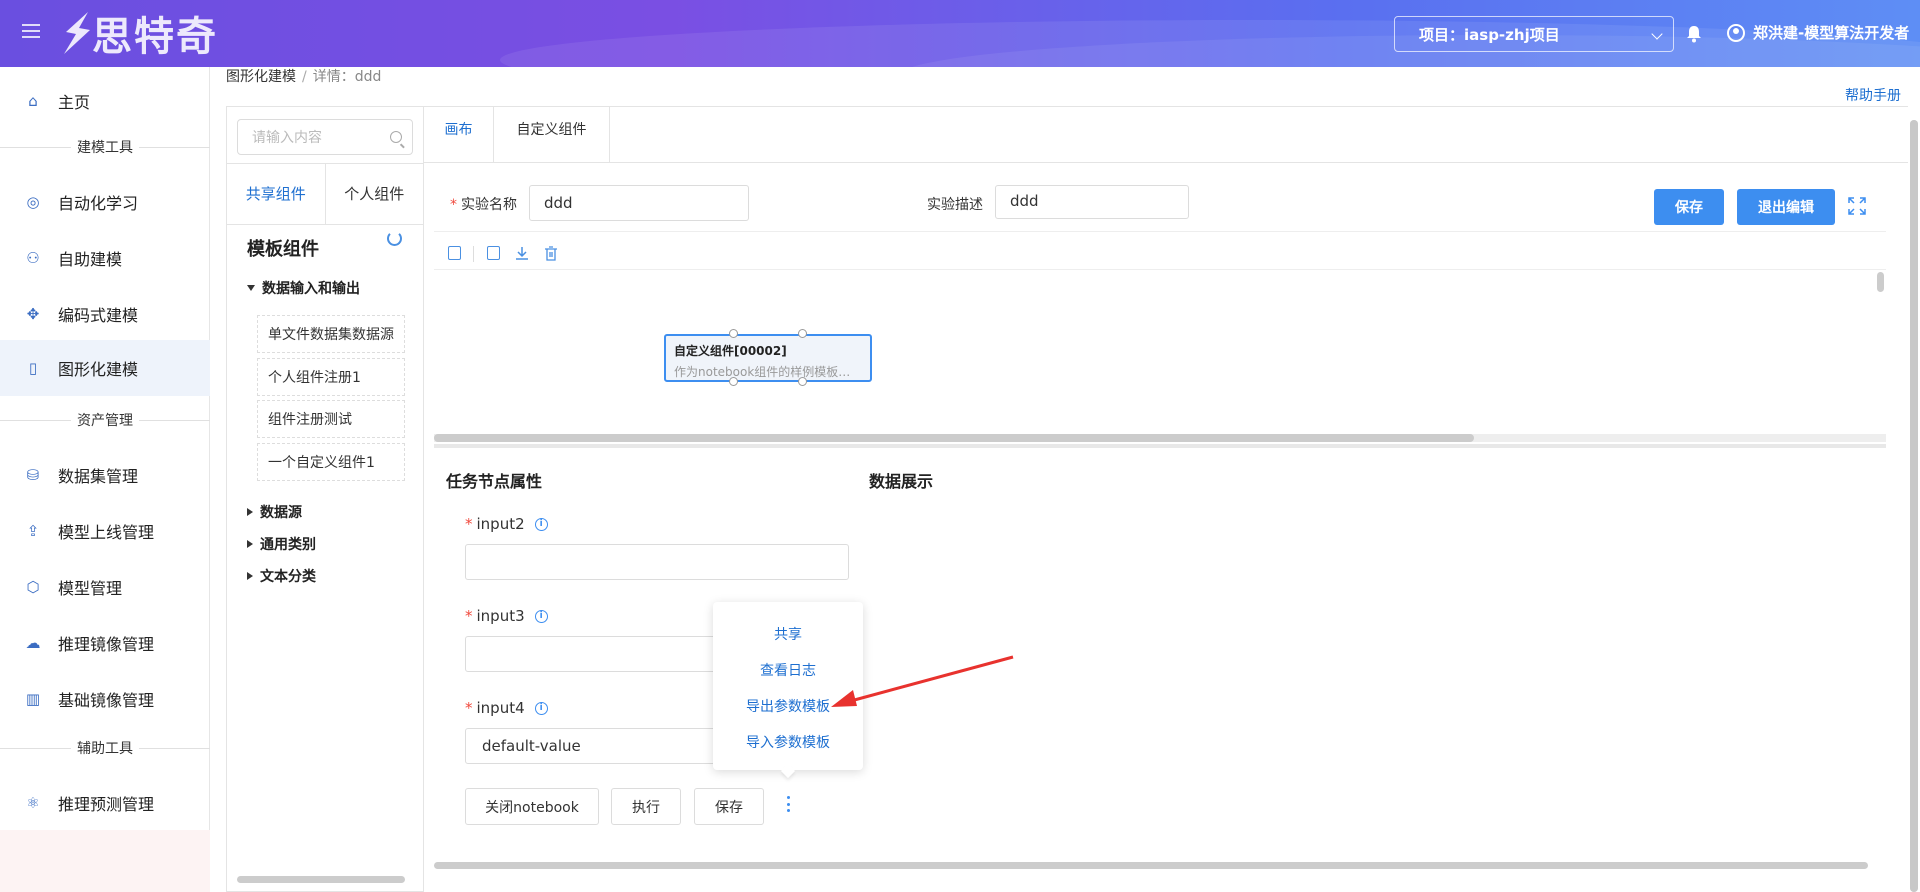 This screenshot has height=892, width=1920. What do you see at coordinates (33, 314) in the screenshot?
I see `code-modeling-icon: ✥` at bounding box center [33, 314].